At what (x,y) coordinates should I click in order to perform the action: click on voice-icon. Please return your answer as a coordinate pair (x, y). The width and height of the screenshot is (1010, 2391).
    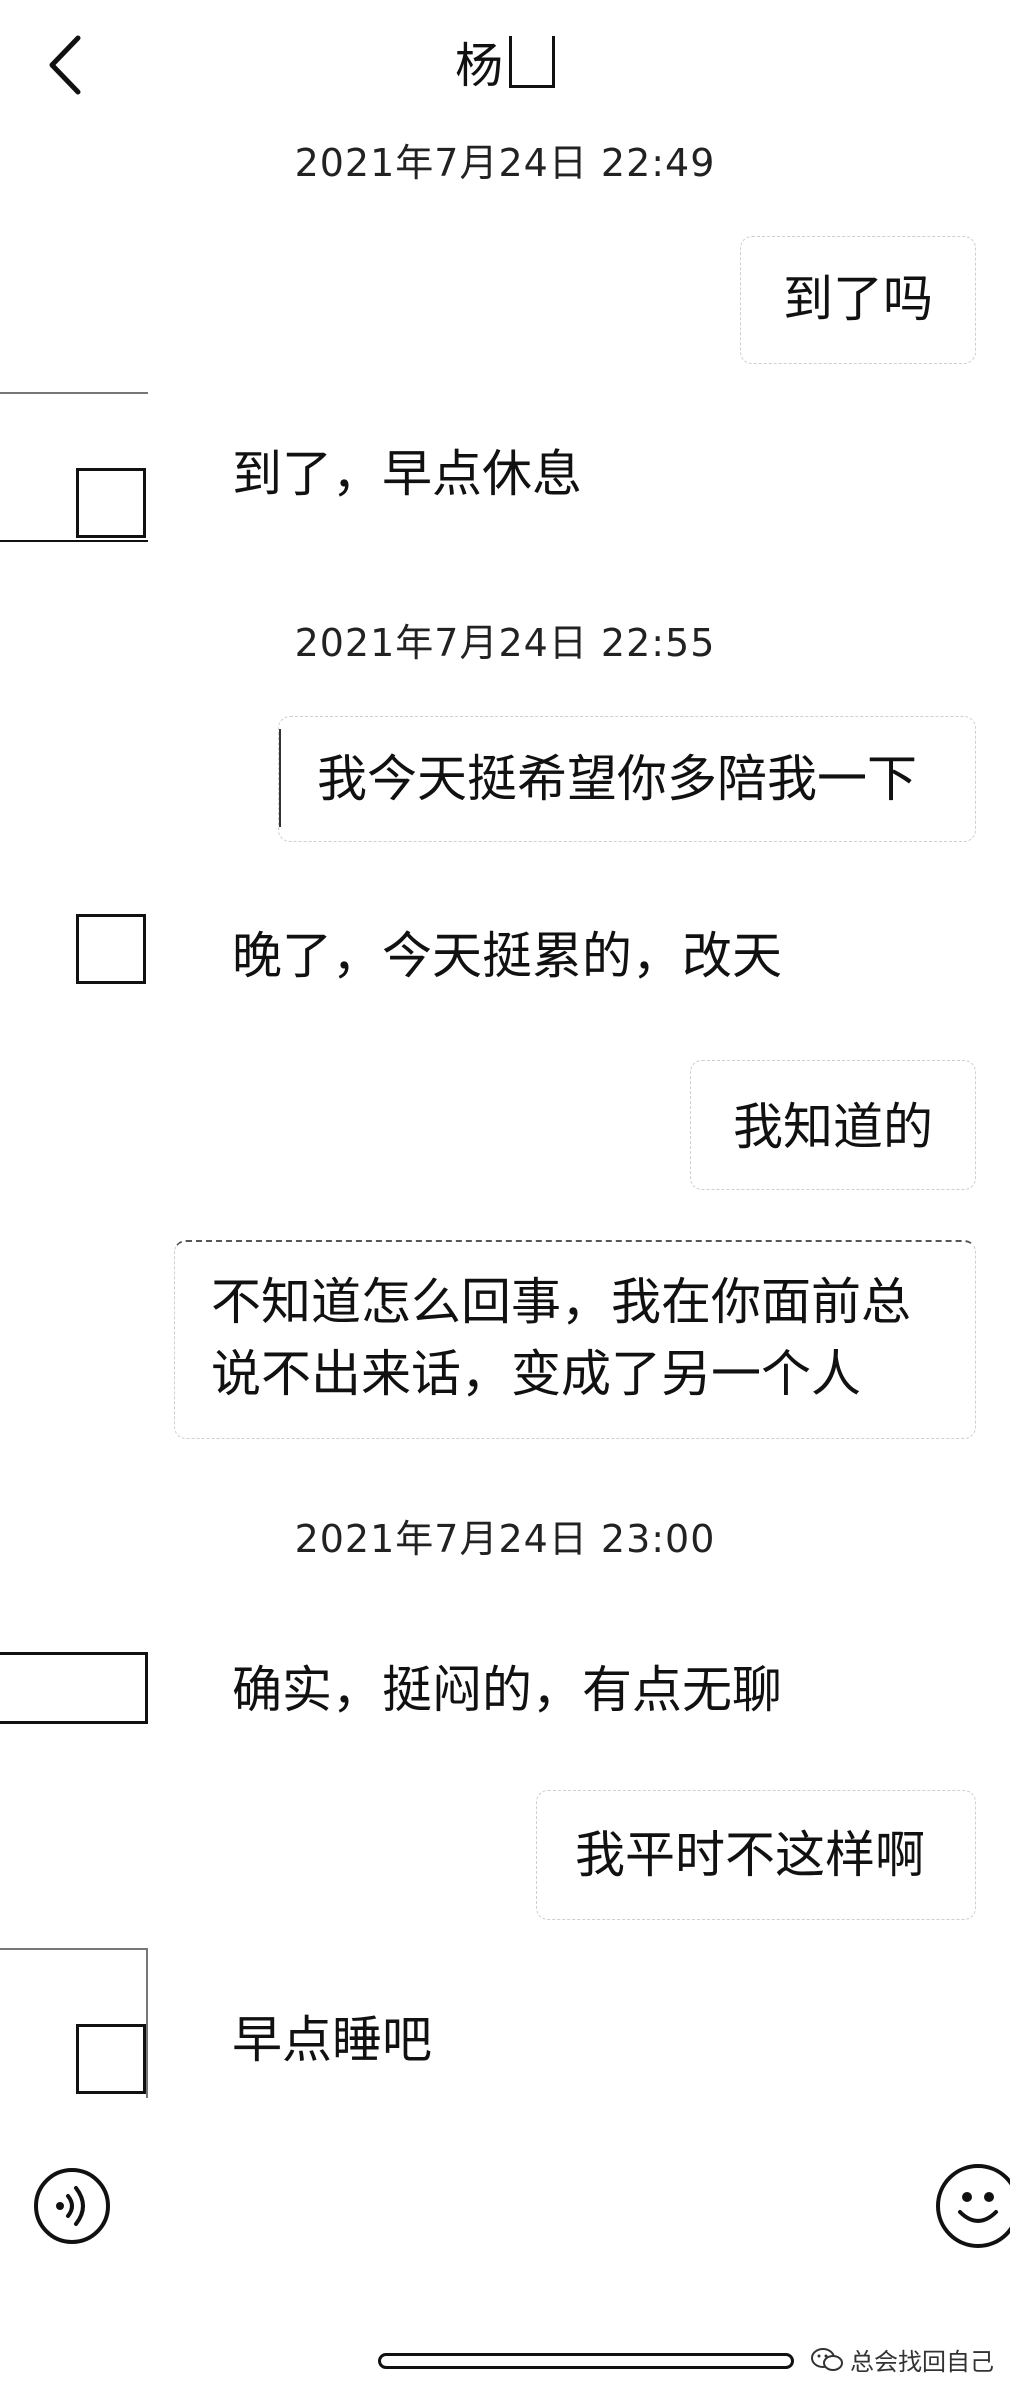
    Looking at the image, I should click on (70, 2206).